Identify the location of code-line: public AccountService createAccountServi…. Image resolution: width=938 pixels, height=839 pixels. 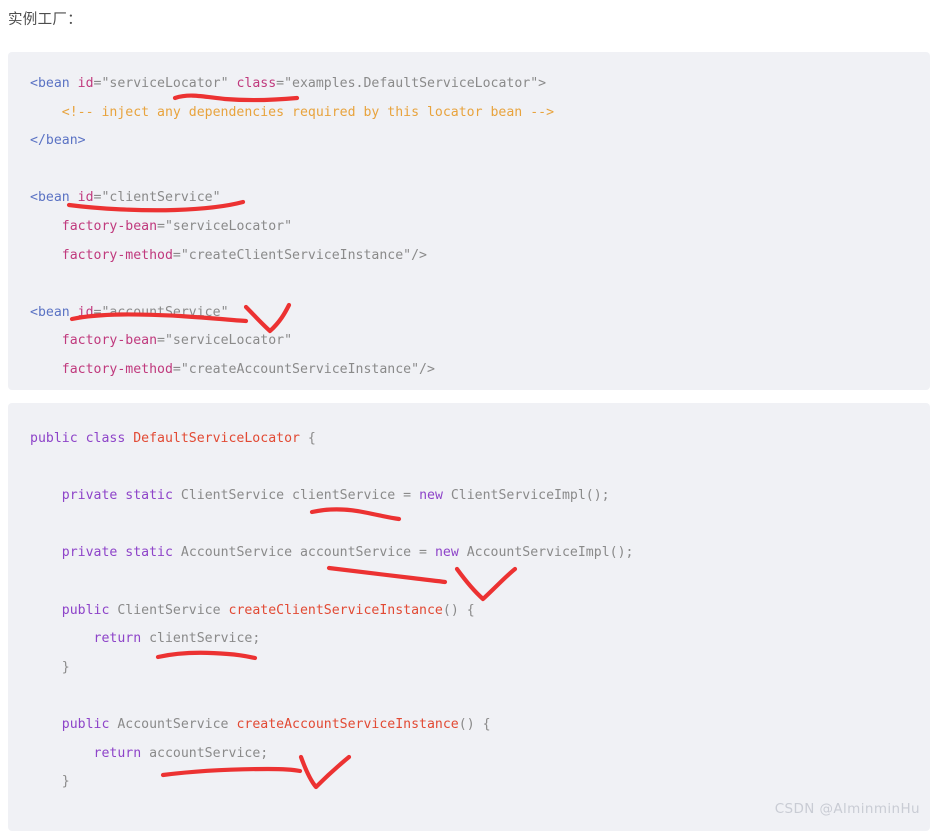
(469, 725).